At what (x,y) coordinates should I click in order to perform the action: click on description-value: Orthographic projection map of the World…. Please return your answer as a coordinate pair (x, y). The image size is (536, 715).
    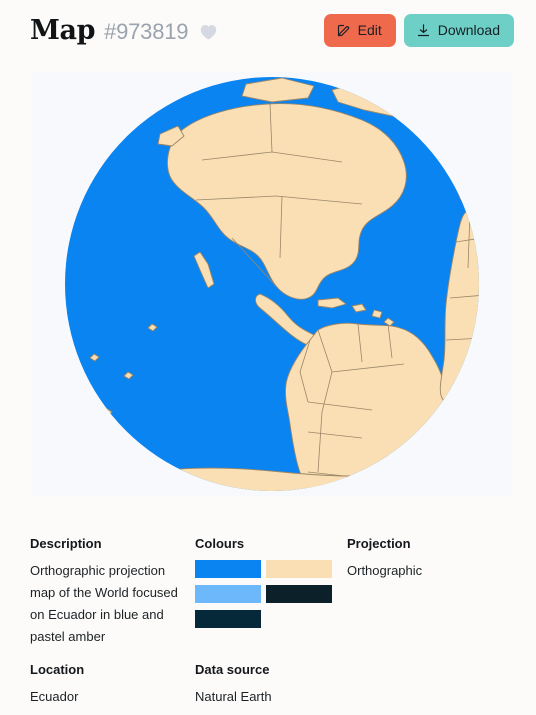
    Looking at the image, I should click on (104, 603).